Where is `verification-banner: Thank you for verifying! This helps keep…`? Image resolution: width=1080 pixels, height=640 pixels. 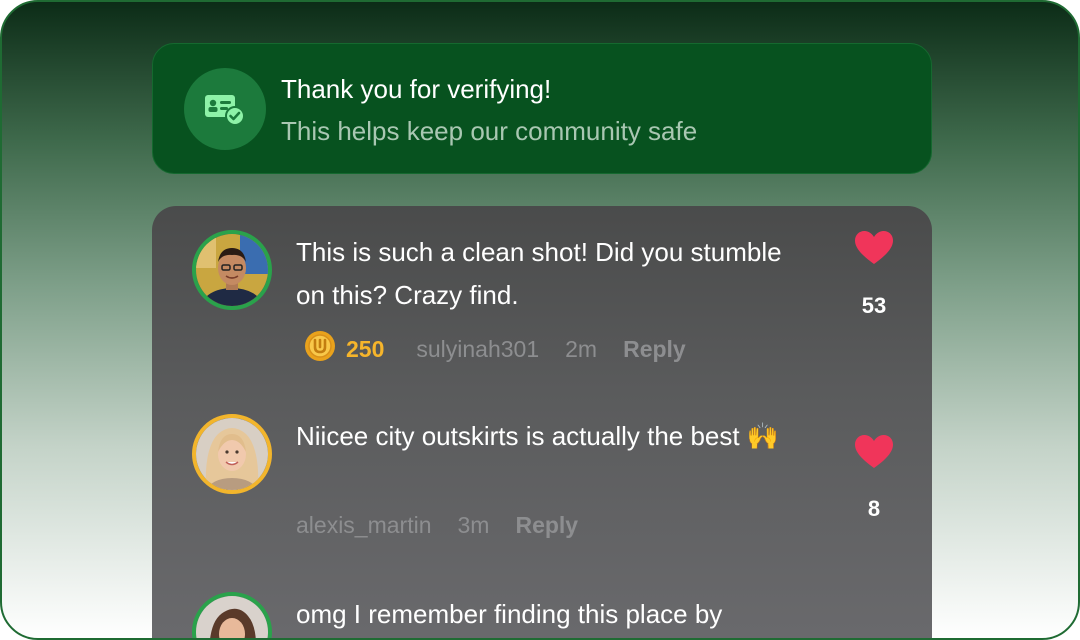
verification-banner: Thank you for verifying! This helps keep… is located at coordinates (542, 108).